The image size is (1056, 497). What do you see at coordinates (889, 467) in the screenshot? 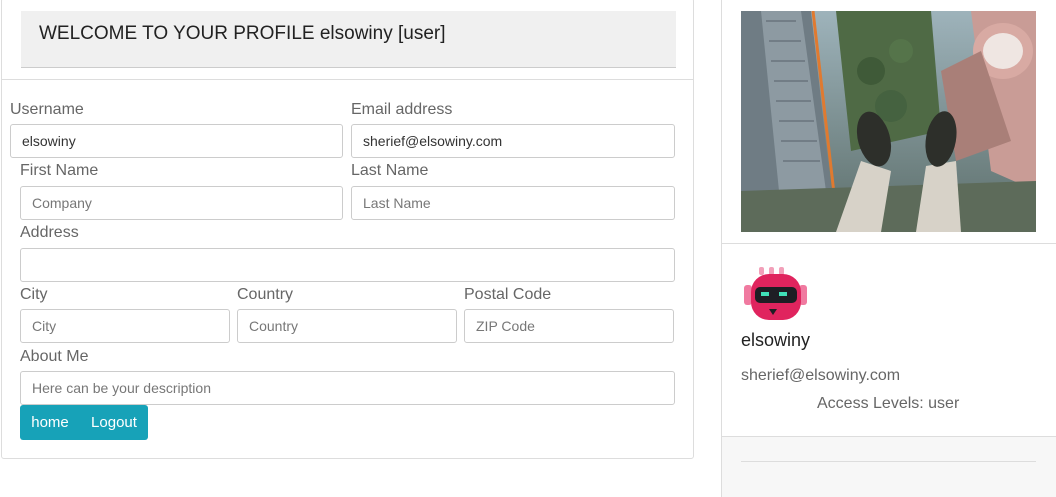
I see `card-footer` at bounding box center [889, 467].